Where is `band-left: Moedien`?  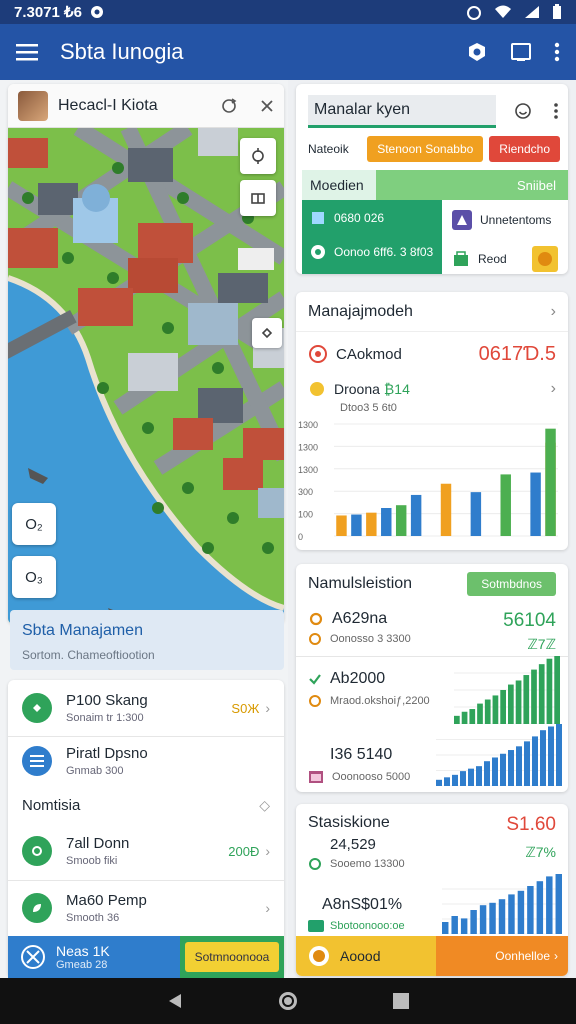
band-left: Moedien is located at coordinates (339, 185).